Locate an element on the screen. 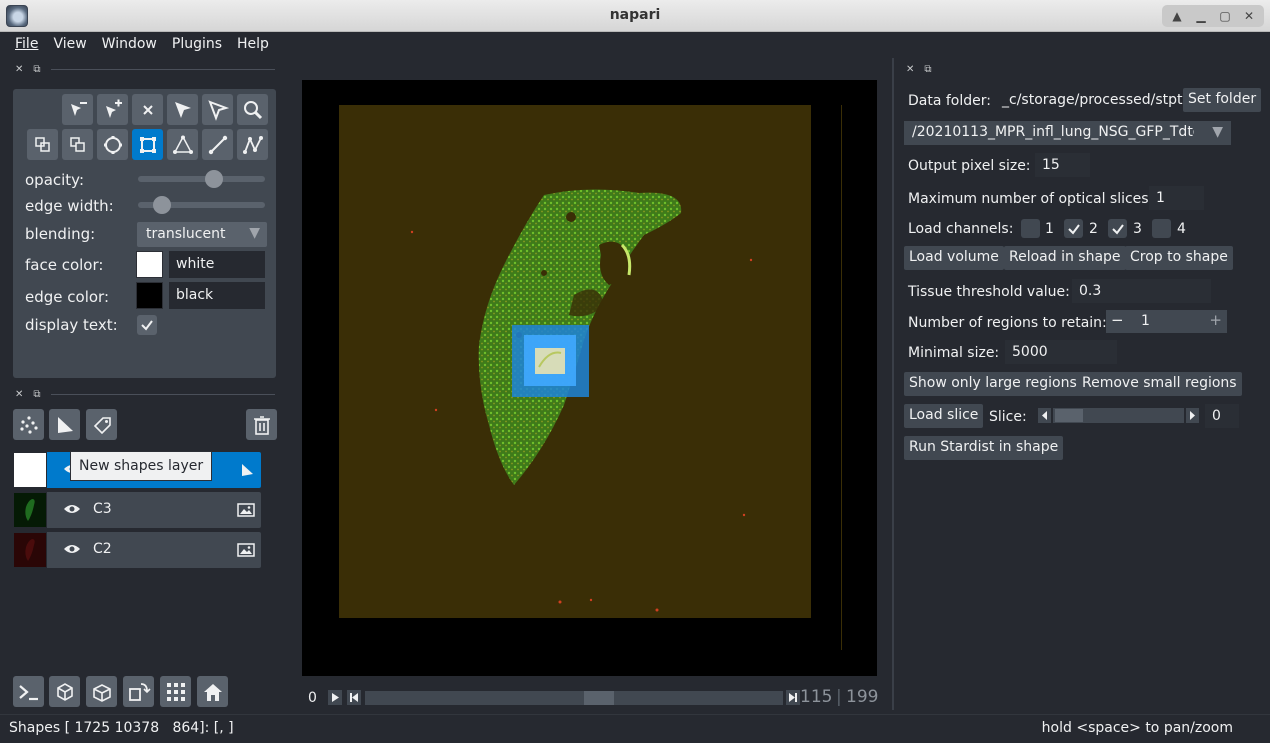 This screenshot has width=1270, height=743. add-rectangle-tool is located at coordinates (147, 144).